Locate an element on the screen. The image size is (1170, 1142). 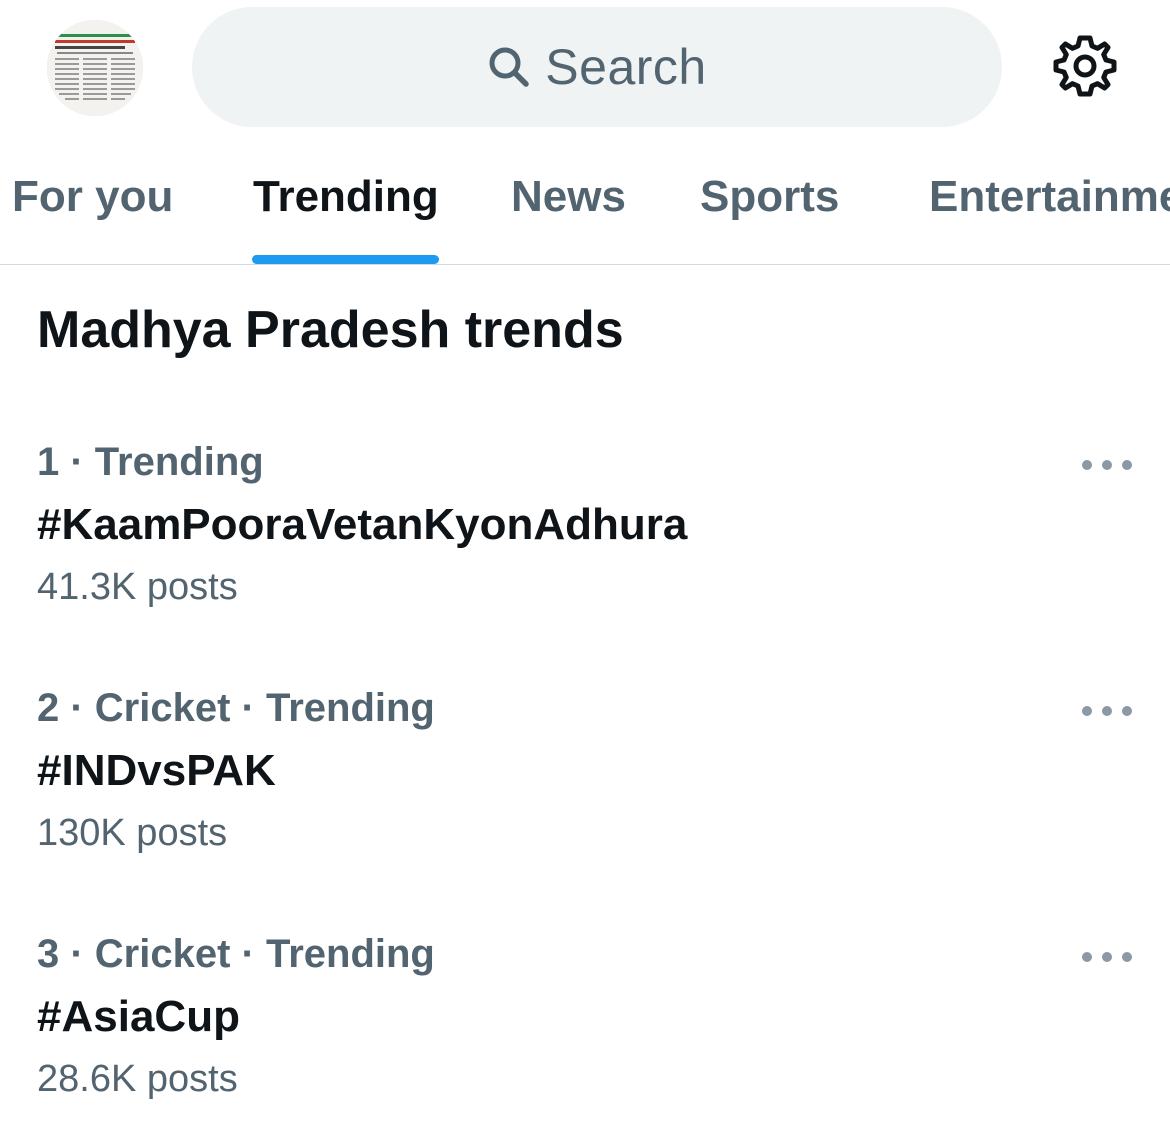
top-bar: Search is located at coordinates (585, 67).